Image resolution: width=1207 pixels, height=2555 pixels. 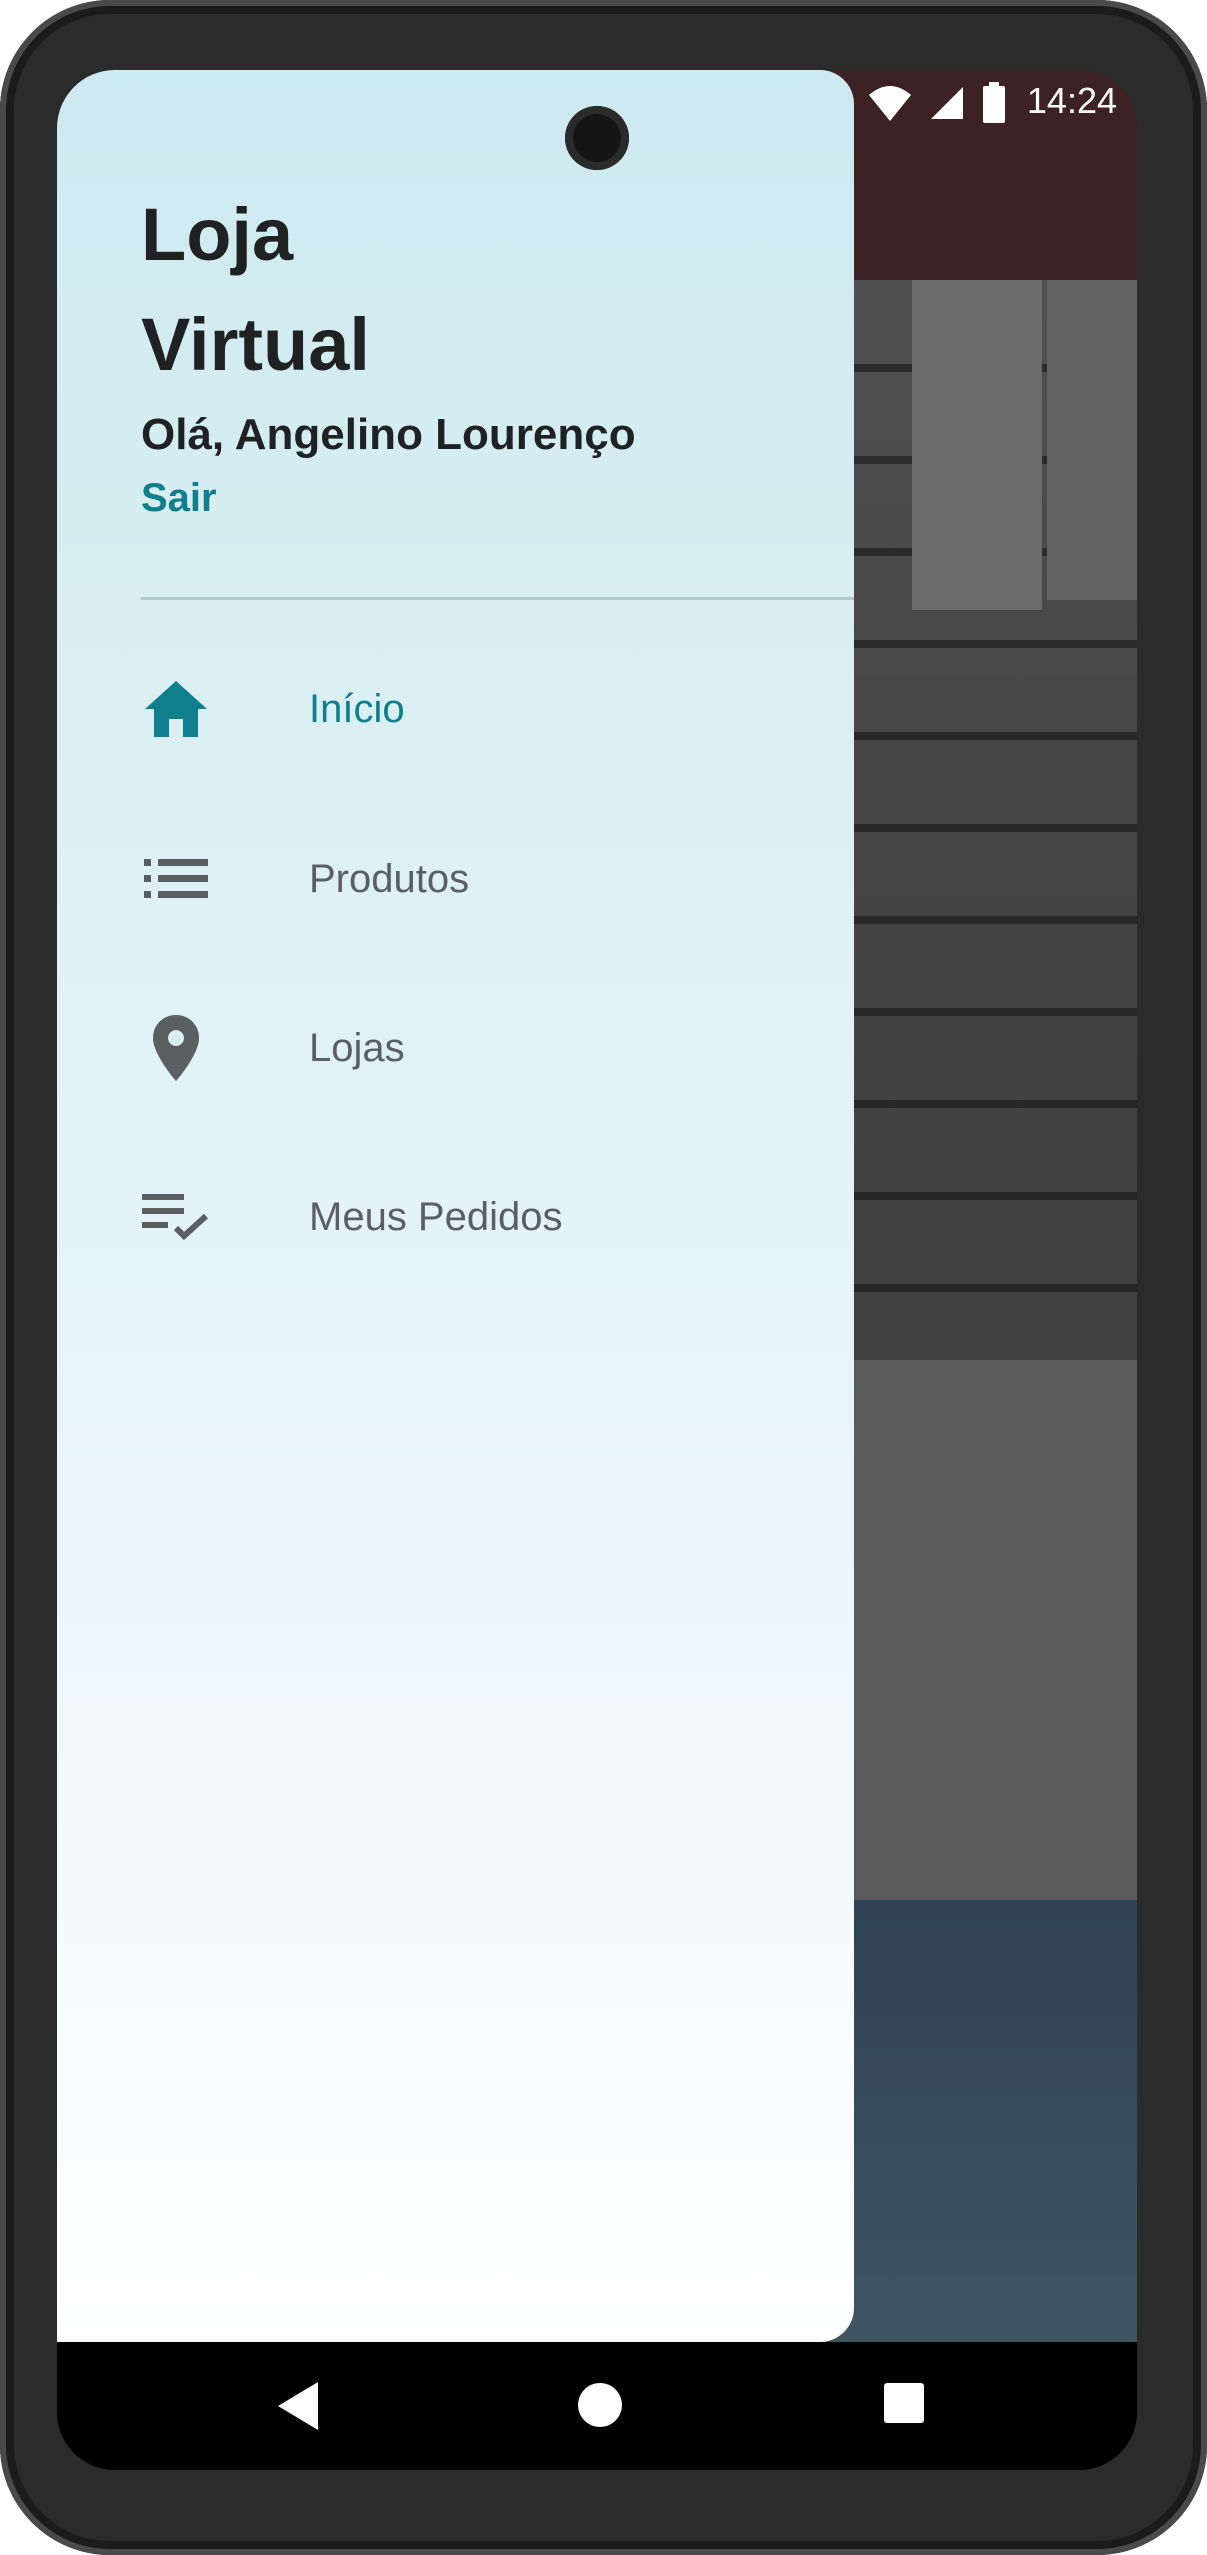 What do you see at coordinates (904, 2405) in the screenshot?
I see `recent-apps-icon` at bounding box center [904, 2405].